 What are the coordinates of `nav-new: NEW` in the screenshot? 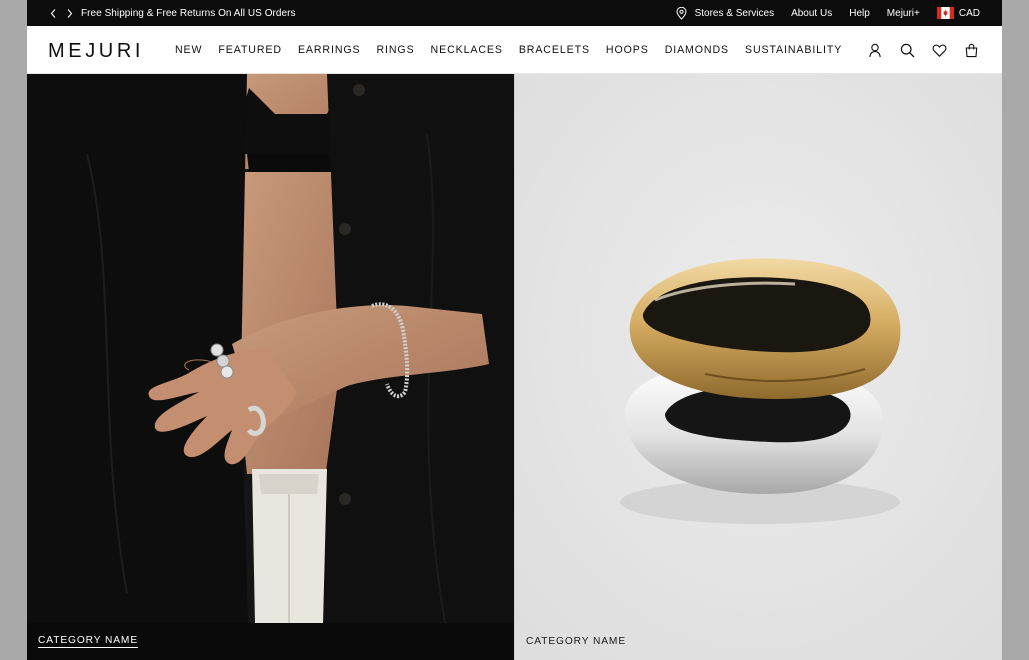 It's located at (188, 50).